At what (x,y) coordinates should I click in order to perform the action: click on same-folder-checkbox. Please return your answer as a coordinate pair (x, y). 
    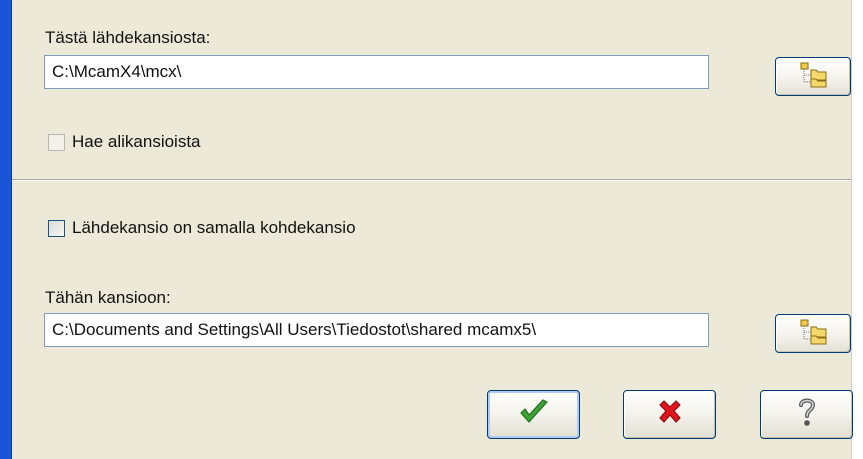
    Looking at the image, I should click on (56, 228).